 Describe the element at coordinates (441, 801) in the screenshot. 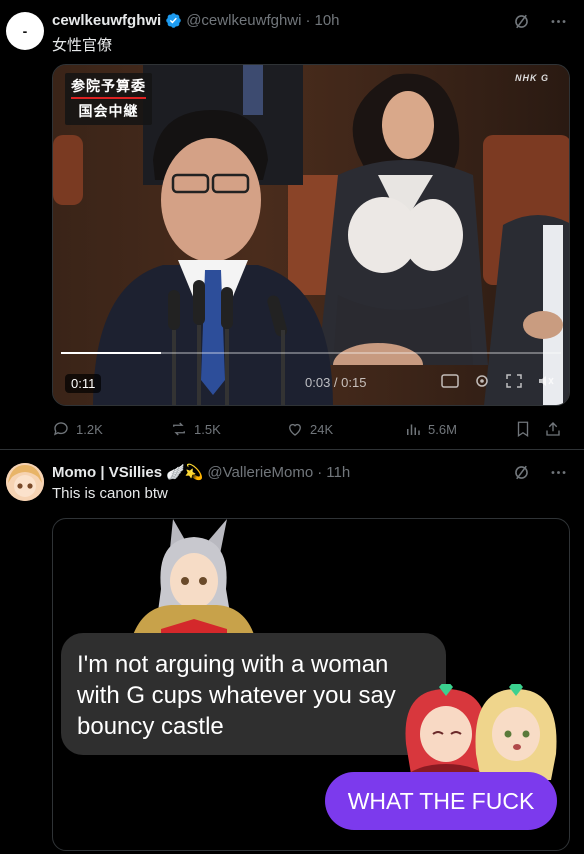

I see `reply-bubble: WHAT THE FUCK` at that location.